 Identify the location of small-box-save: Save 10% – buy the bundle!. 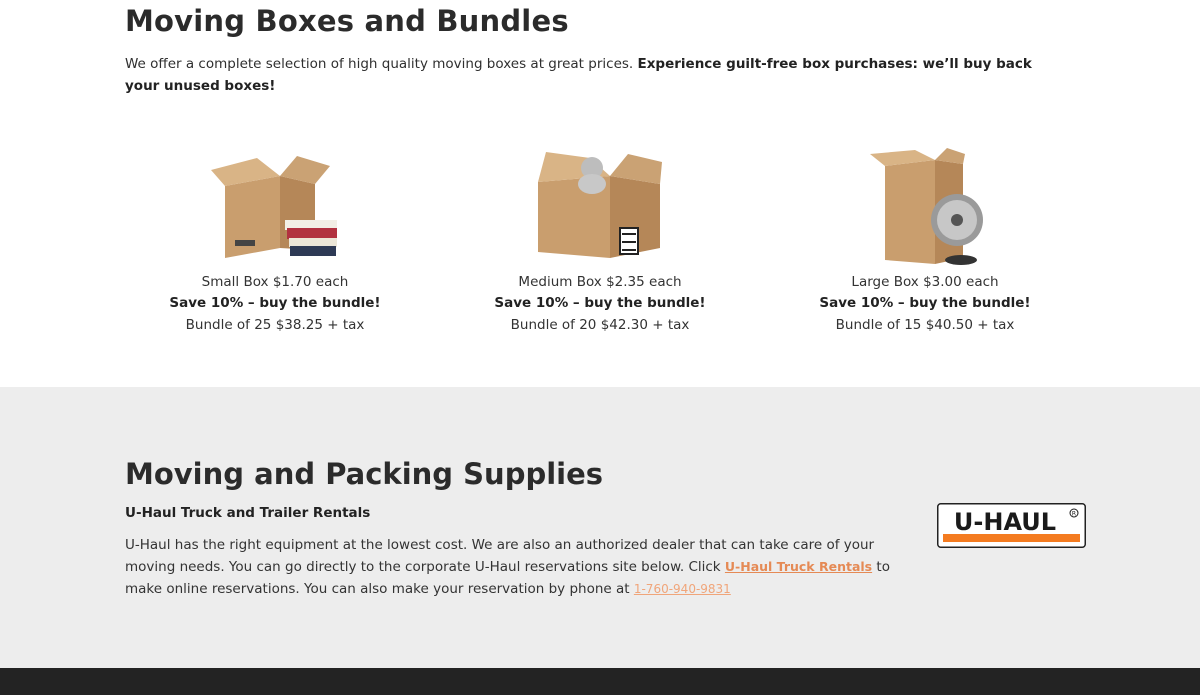
(275, 303).